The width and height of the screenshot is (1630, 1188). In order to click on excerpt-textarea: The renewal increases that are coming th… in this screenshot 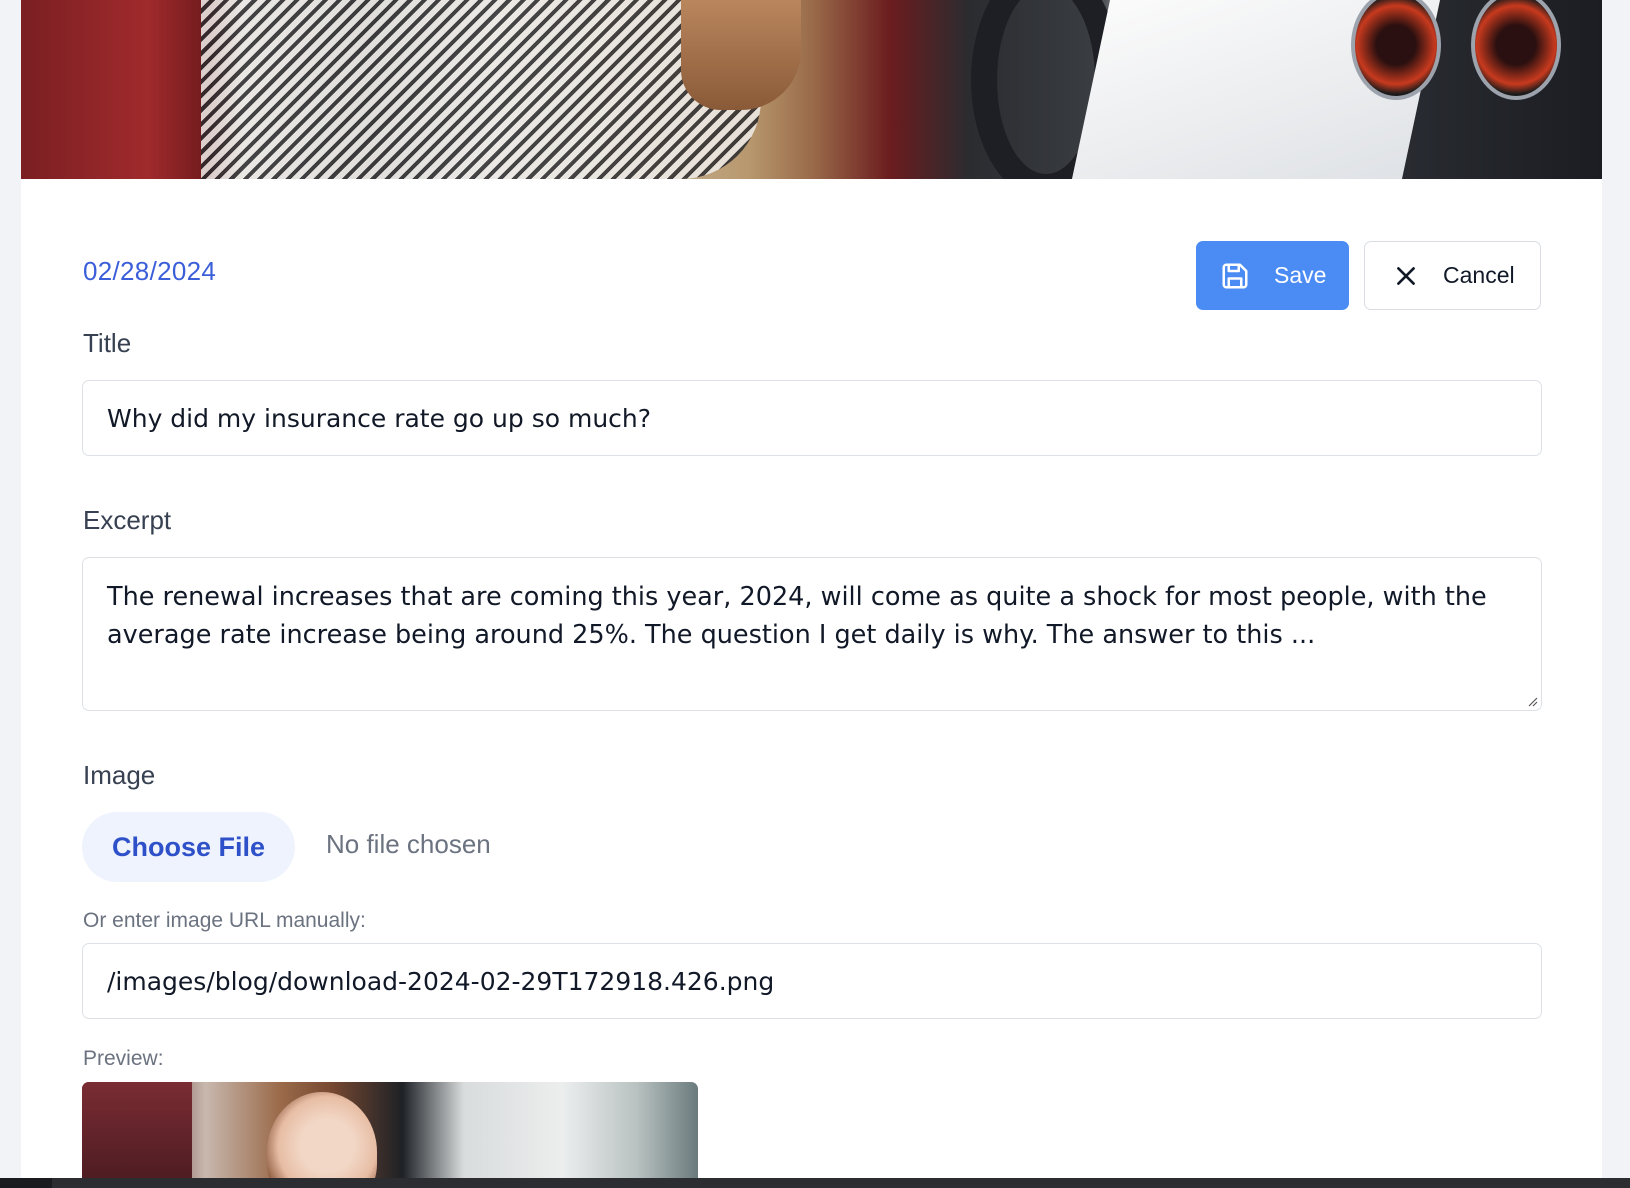, I will do `click(812, 634)`.